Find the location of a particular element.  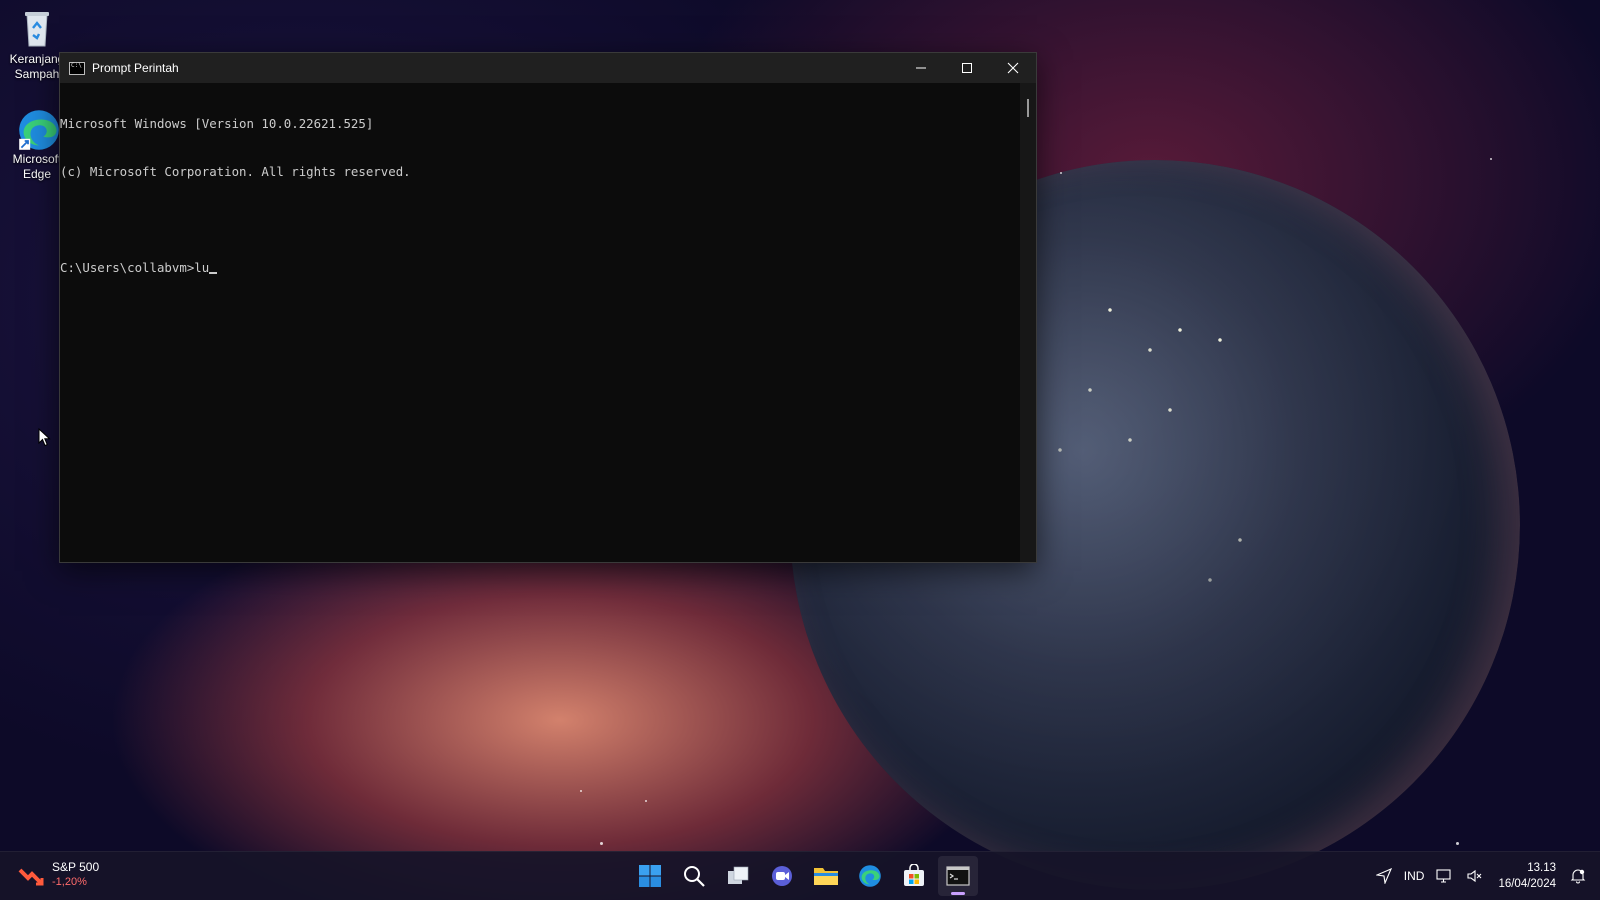

volume-muted-icon is located at coordinates (1474, 876).